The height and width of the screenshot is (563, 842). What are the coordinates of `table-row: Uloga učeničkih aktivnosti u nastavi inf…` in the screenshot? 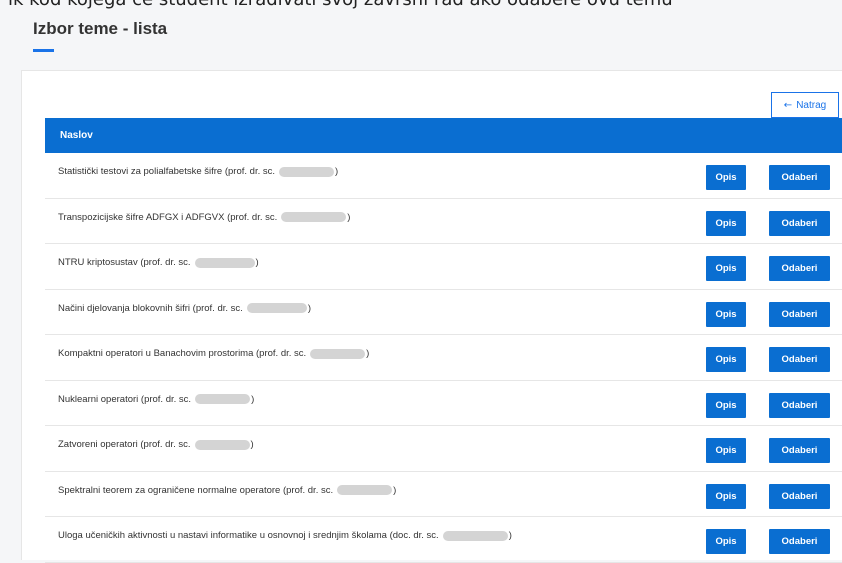 It's located at (443, 540).